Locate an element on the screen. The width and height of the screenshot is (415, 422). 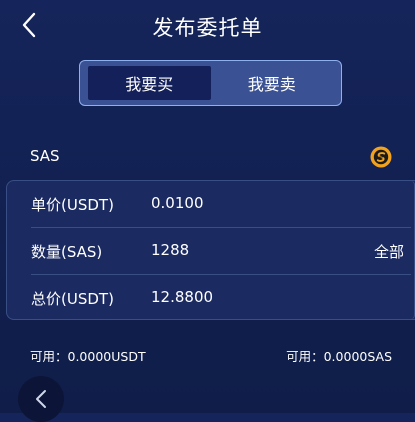
quantity-row: 数量(SAS) 1288 全部 is located at coordinates (208, 251).